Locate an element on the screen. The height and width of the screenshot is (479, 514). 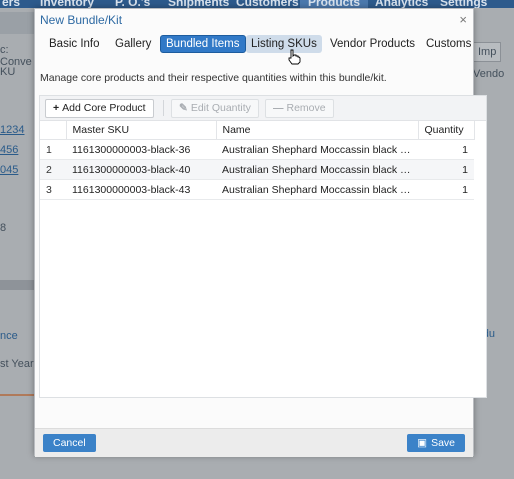
row-number: 1 is located at coordinates (53, 149).